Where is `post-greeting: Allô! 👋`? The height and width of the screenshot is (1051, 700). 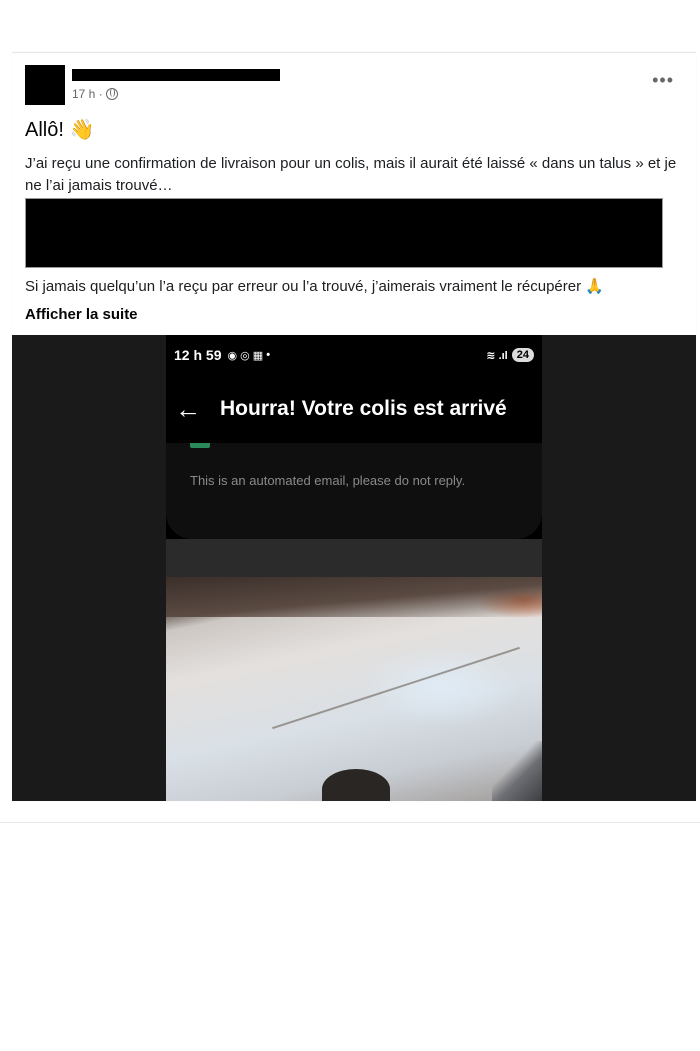 post-greeting: Allô! 👋 is located at coordinates (60, 130).